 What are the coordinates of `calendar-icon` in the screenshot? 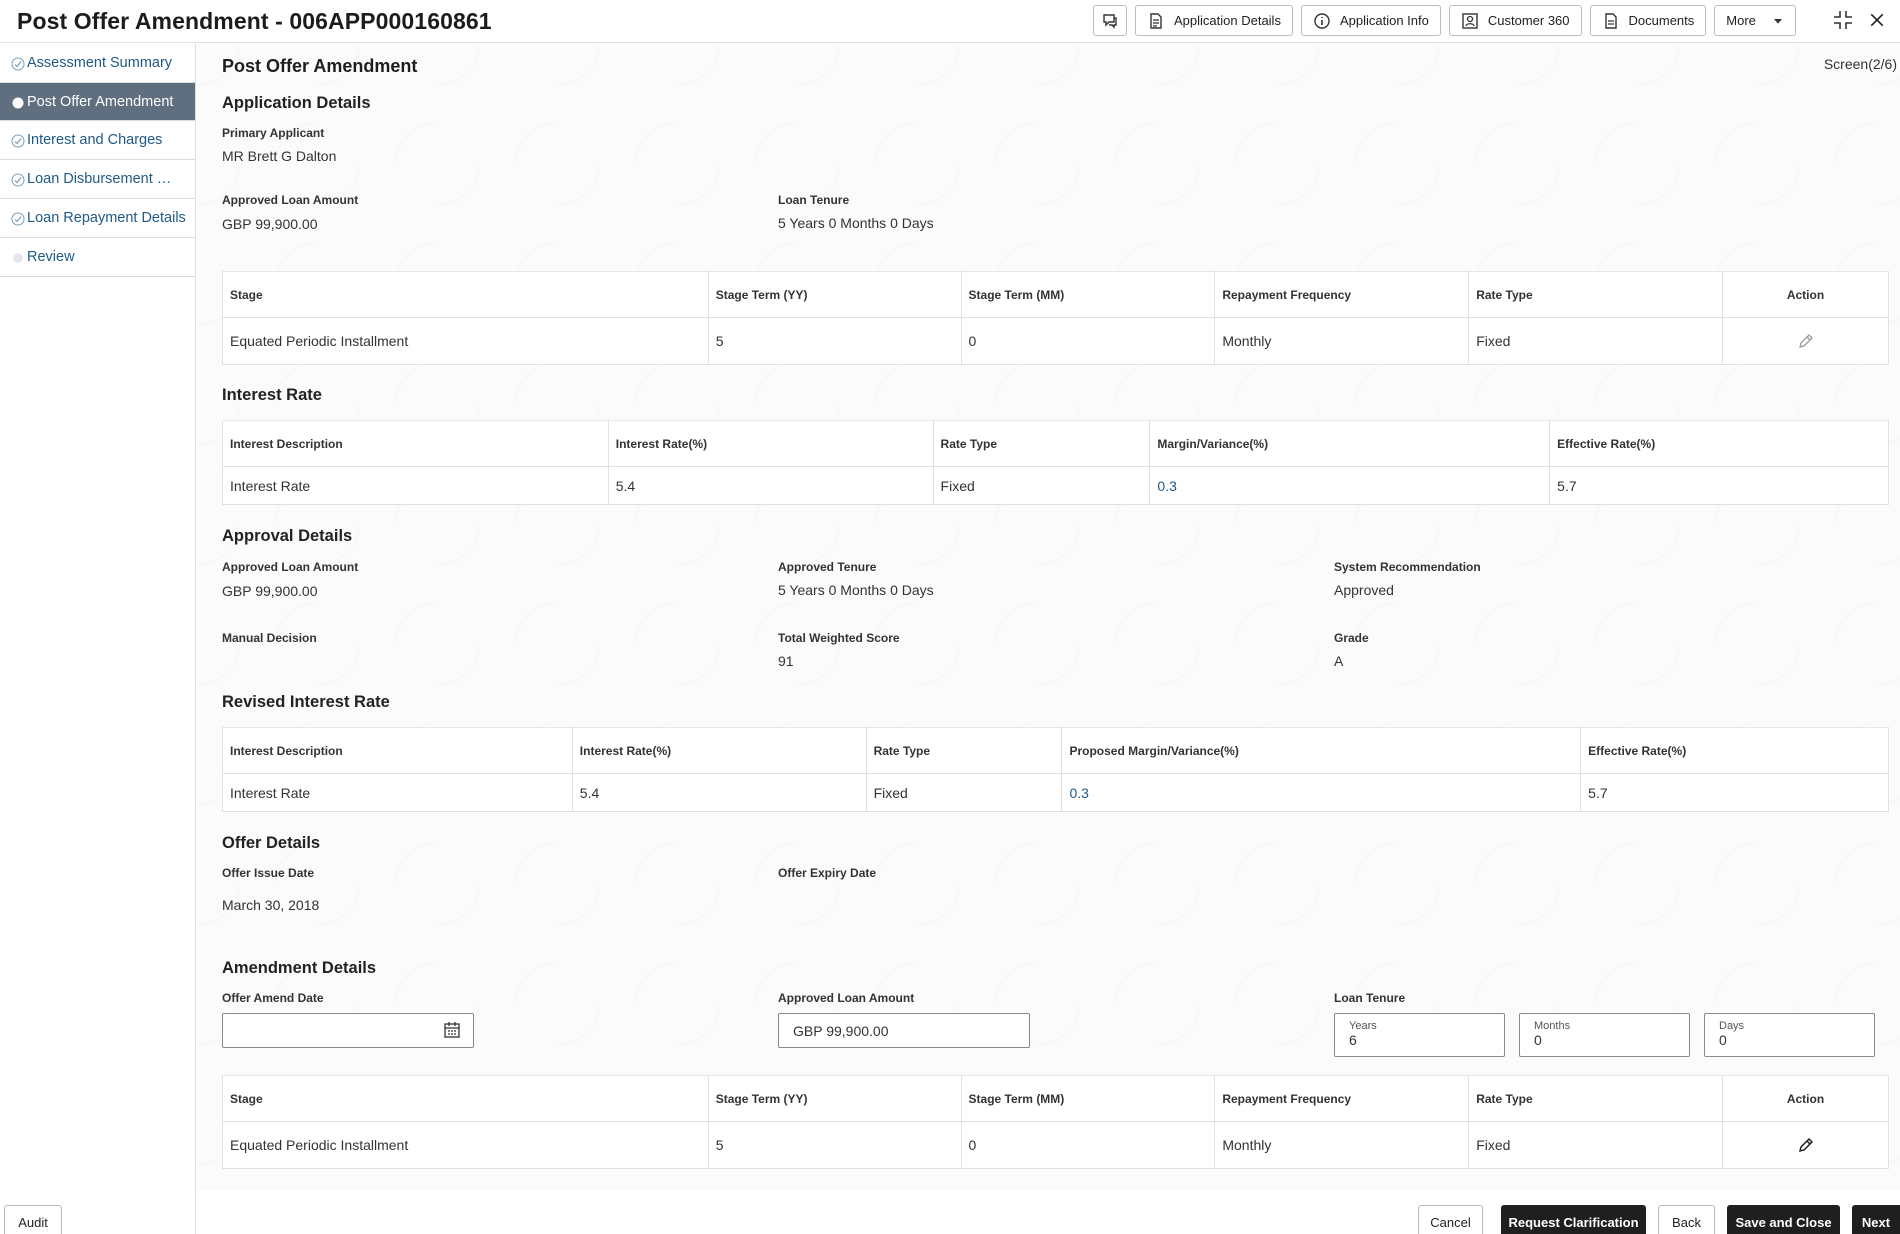 It's located at (452, 1030).